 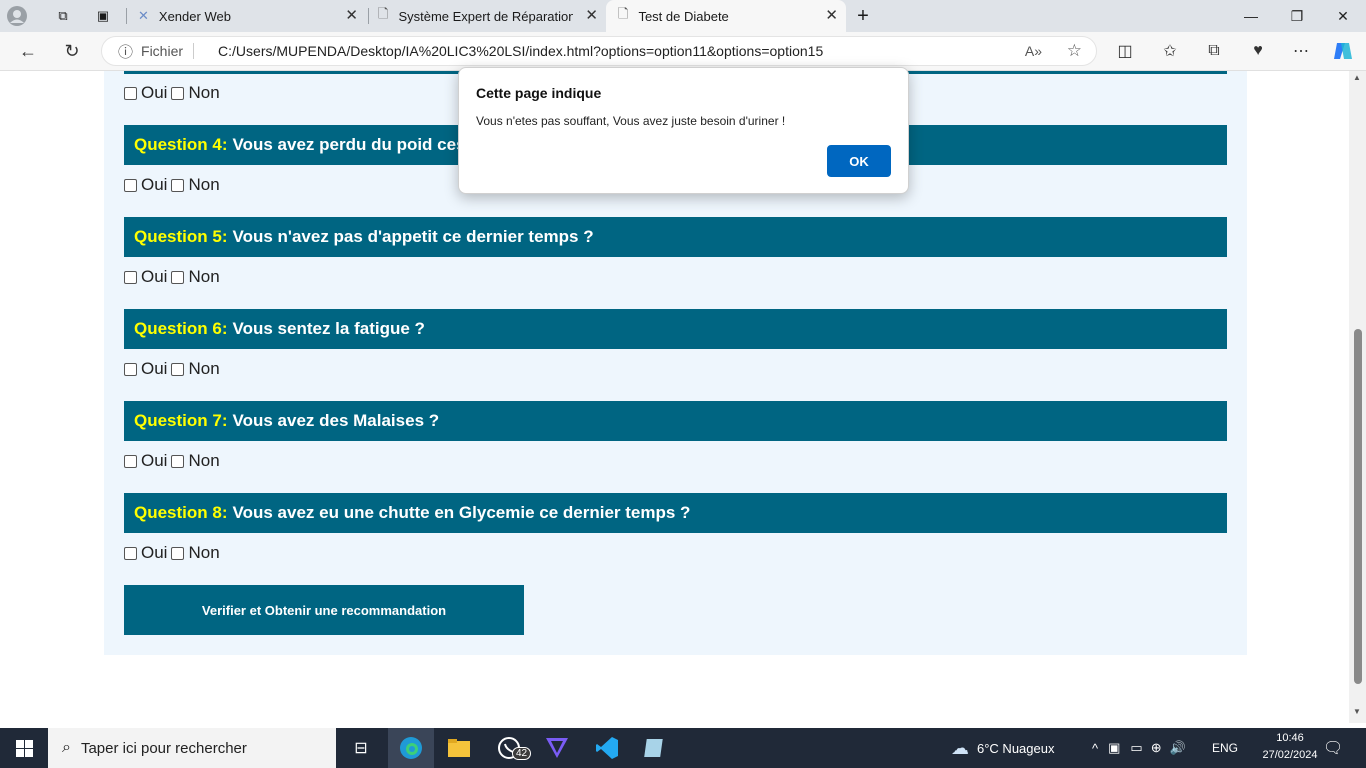 What do you see at coordinates (1358, 506) in the screenshot?
I see `scroll-thumb` at bounding box center [1358, 506].